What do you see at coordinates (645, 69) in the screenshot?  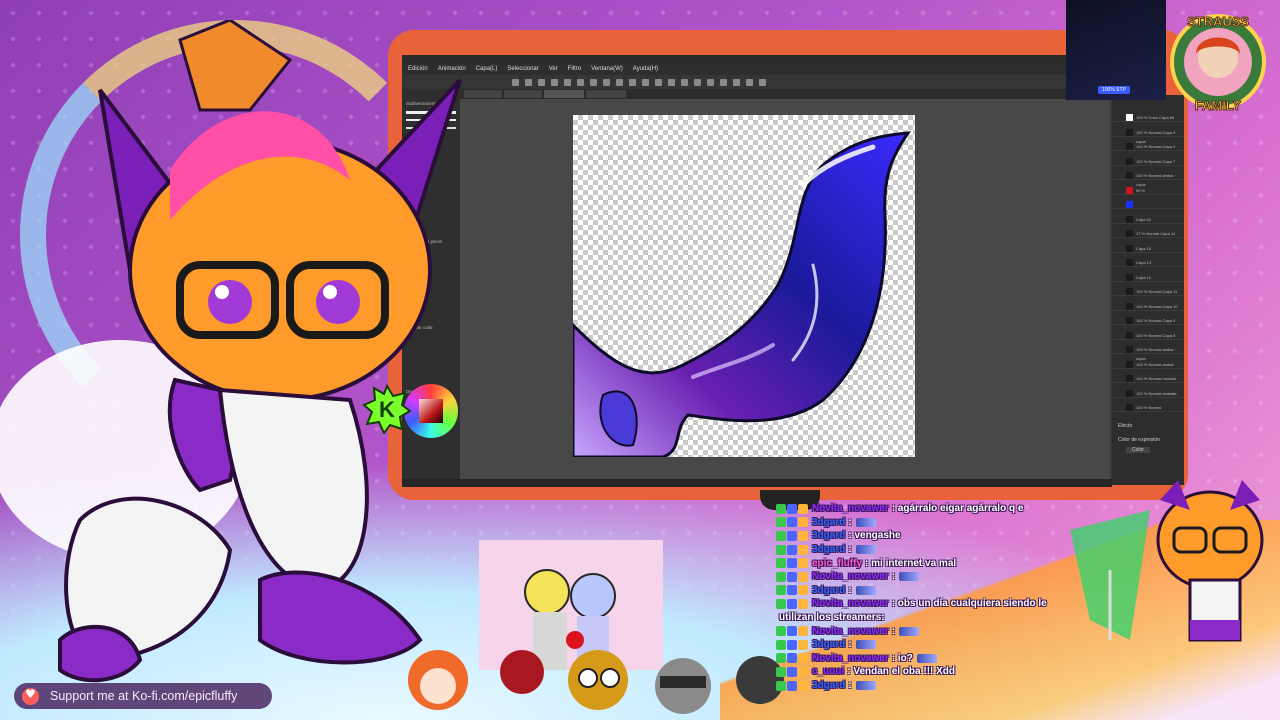 I see `menu-item-help: Ayuda(H)` at bounding box center [645, 69].